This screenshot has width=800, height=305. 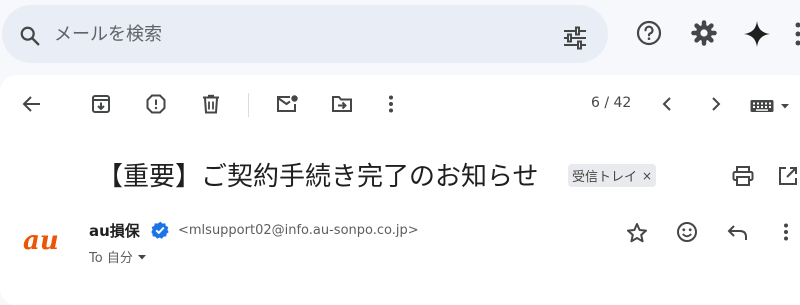 I want to click on settings-gear-icon, so click(x=704, y=33).